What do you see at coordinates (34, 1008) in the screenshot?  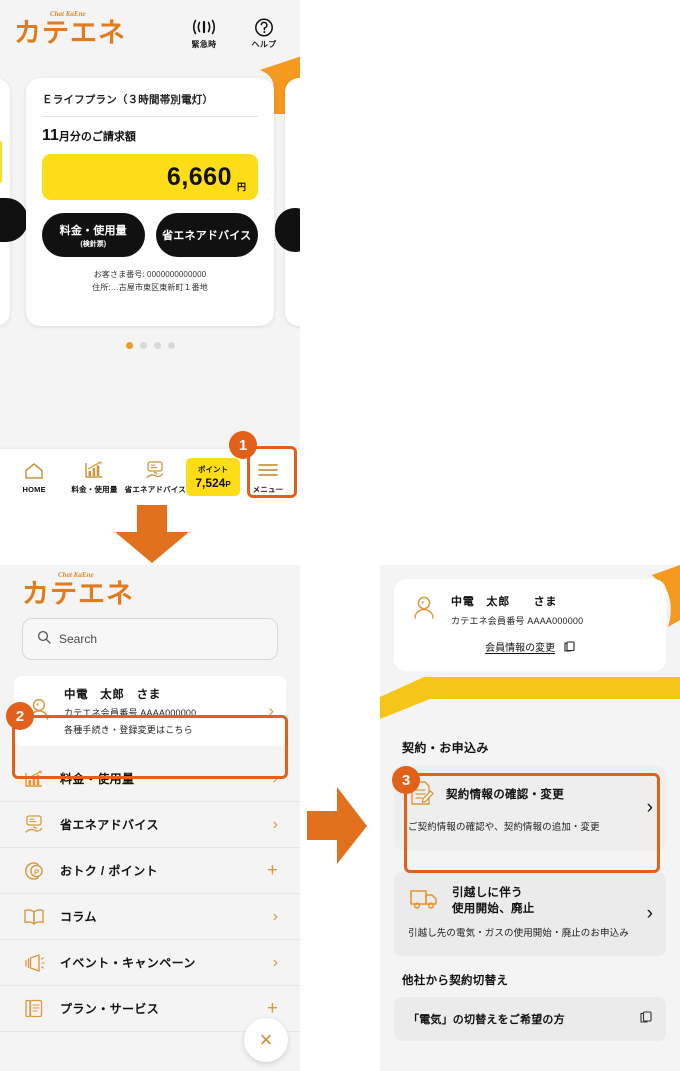 I see `document-icon` at bounding box center [34, 1008].